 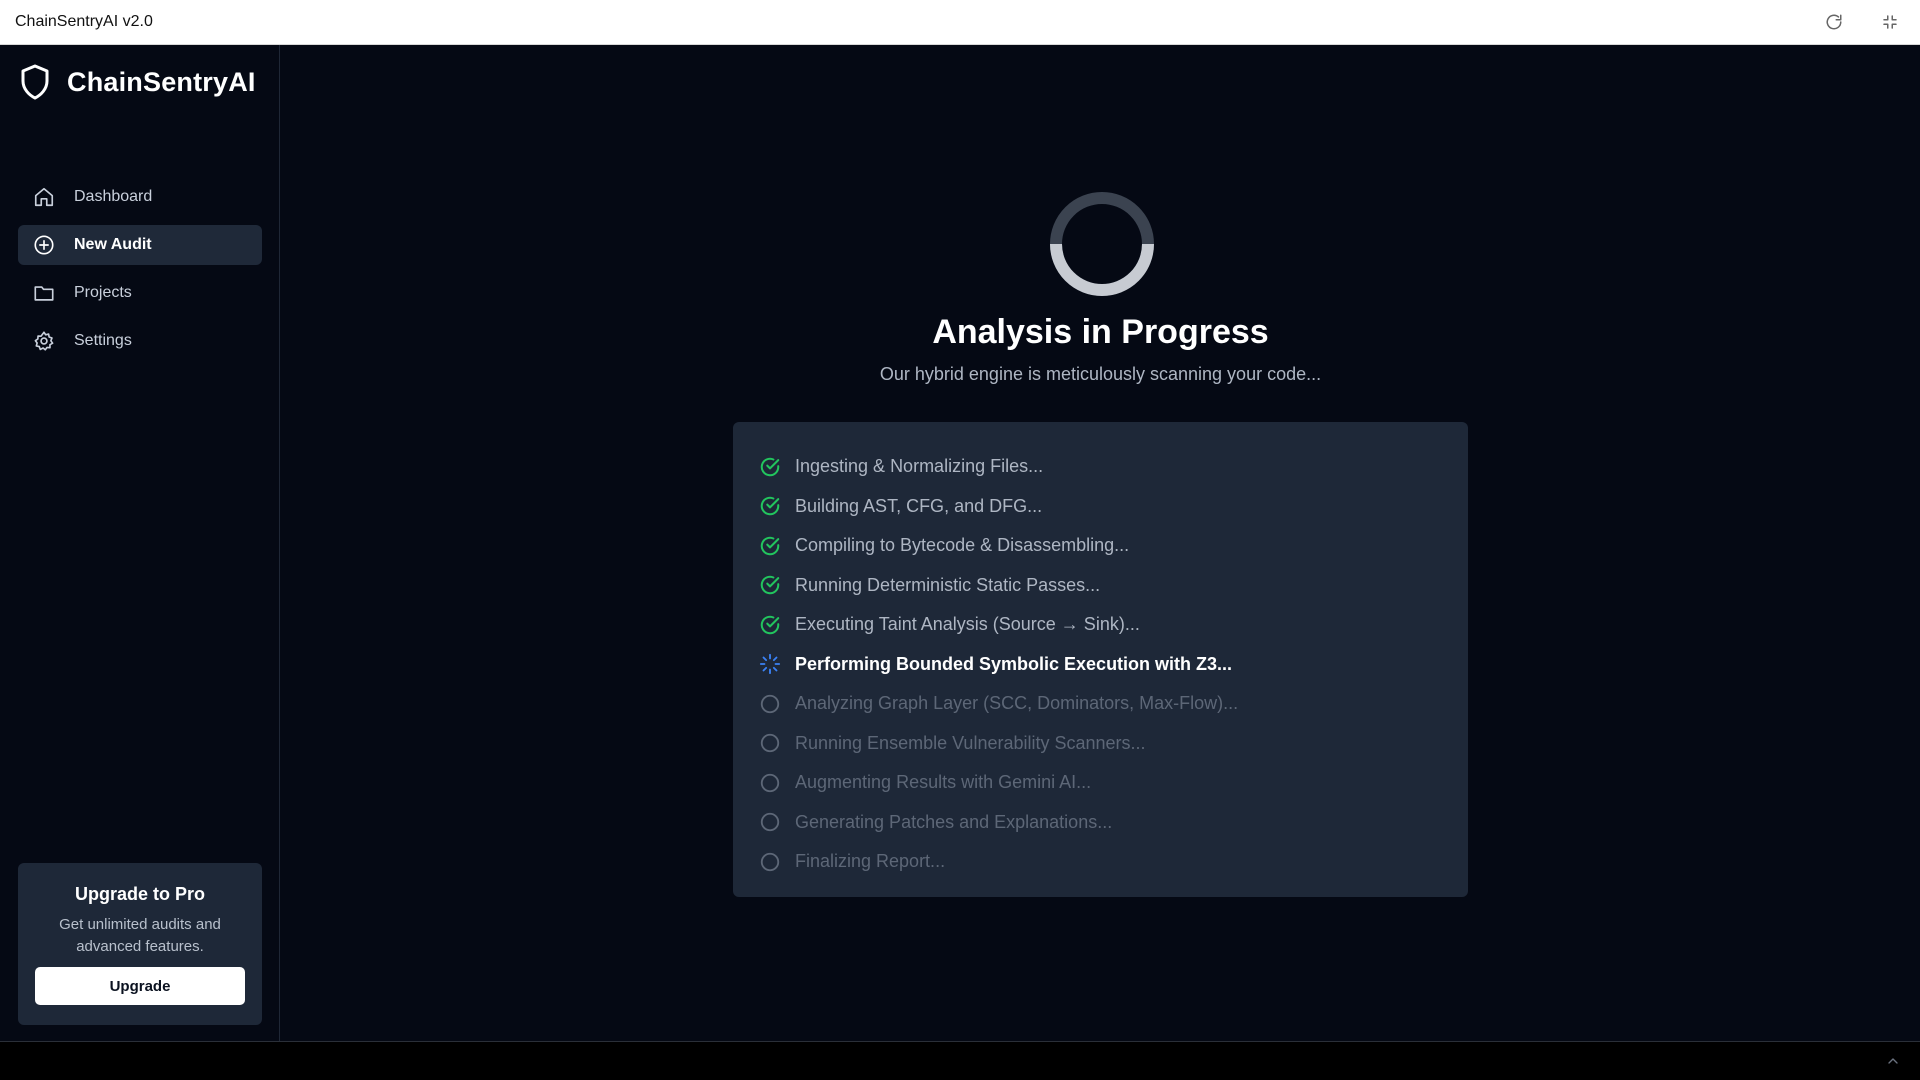 I want to click on page-title: Analysis in Progress, so click(x=1100, y=332).